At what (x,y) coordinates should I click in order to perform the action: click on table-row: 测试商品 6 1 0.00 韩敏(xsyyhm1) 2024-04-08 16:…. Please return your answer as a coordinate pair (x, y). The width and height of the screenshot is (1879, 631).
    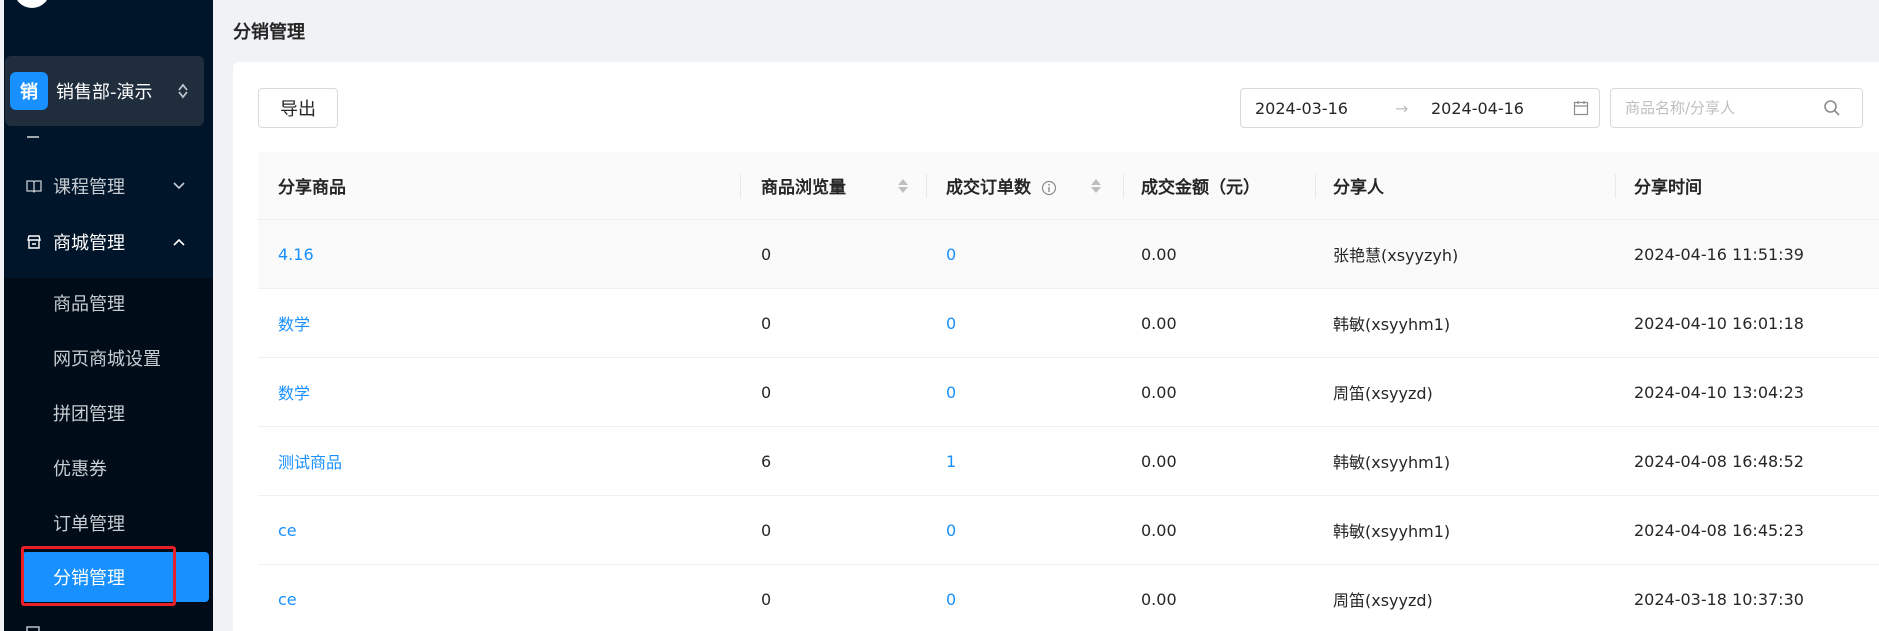
    Looking at the image, I should click on (1068, 461).